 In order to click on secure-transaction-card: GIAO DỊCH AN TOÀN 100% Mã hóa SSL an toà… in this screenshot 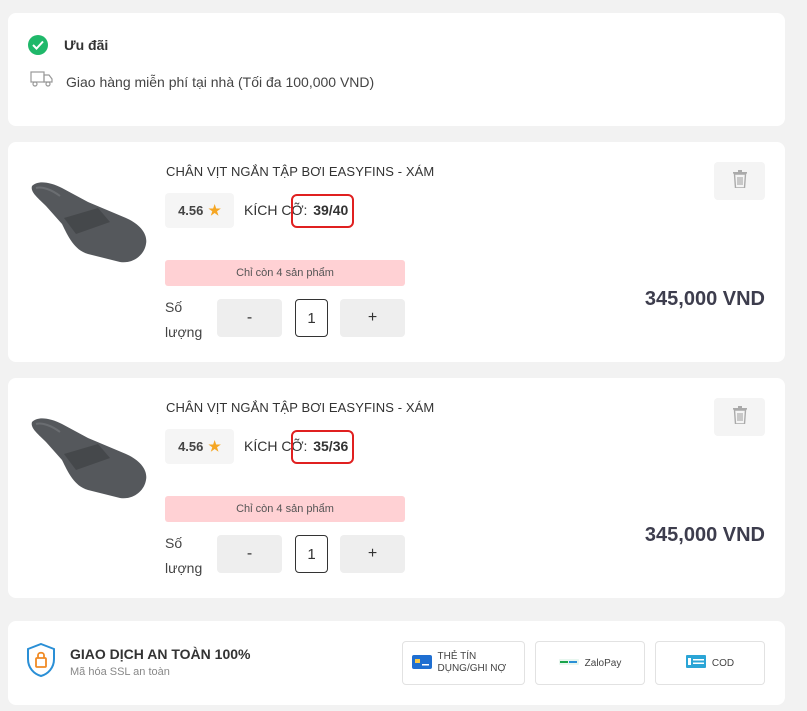, I will do `click(396, 663)`.